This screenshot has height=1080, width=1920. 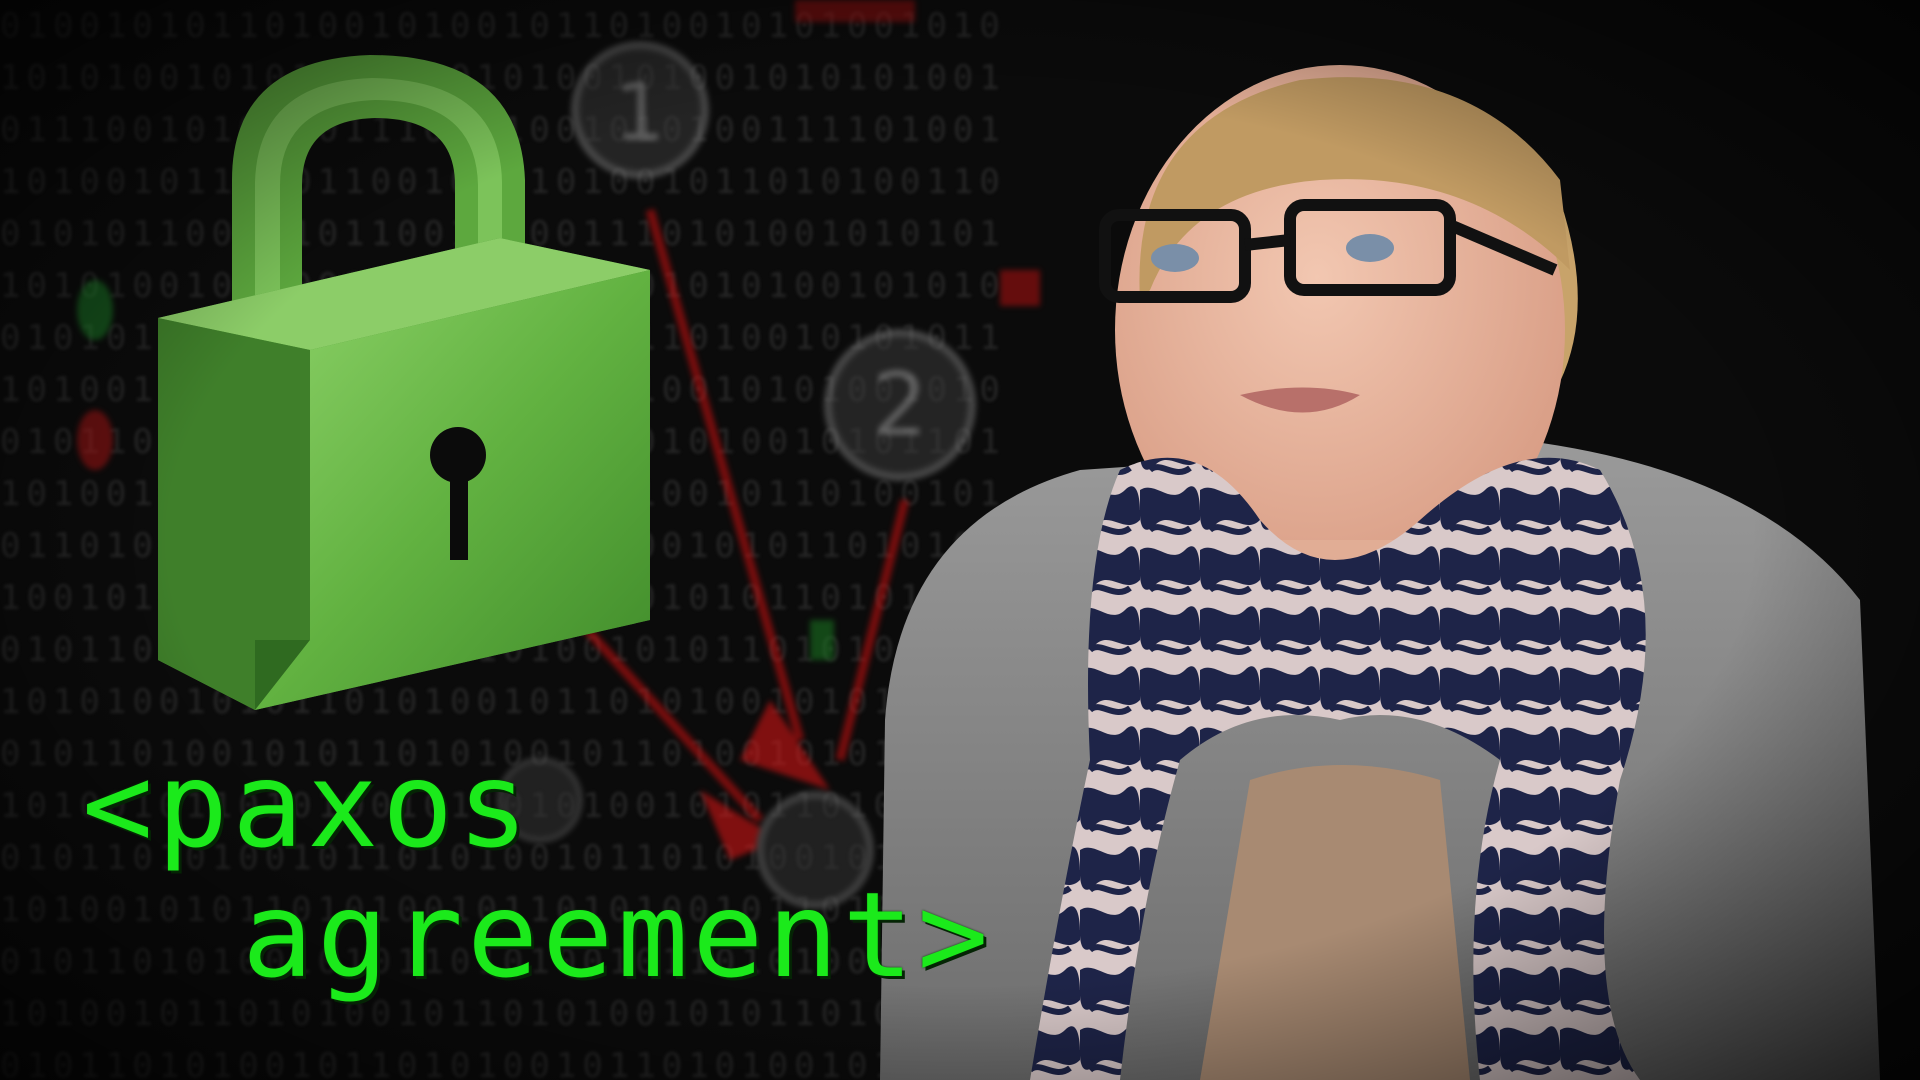 I want to click on title-line-1: <paxos, so click(x=307, y=805).